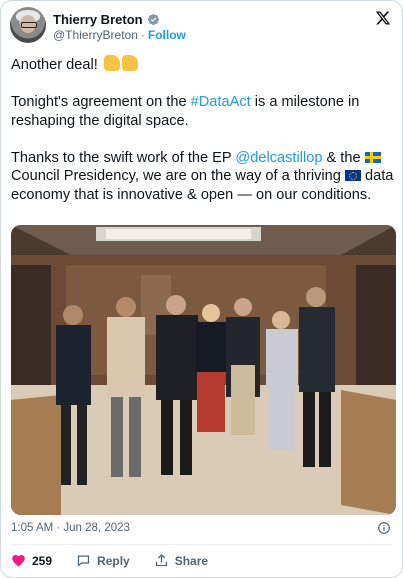 This screenshot has width=403, height=578. I want to click on tweet-text-segment: & the, so click(343, 157).